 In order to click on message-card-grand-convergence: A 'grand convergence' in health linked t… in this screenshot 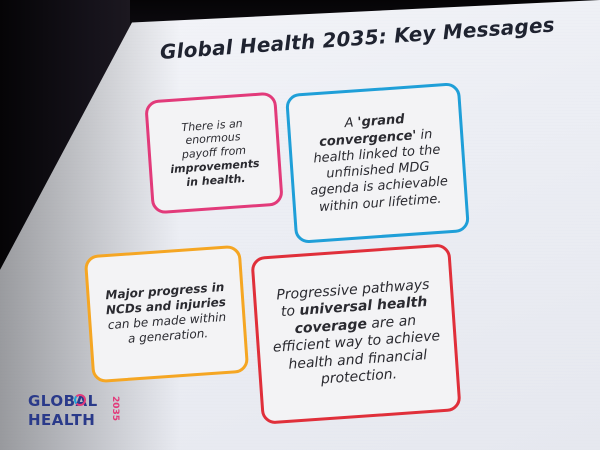, I will do `click(377, 163)`.